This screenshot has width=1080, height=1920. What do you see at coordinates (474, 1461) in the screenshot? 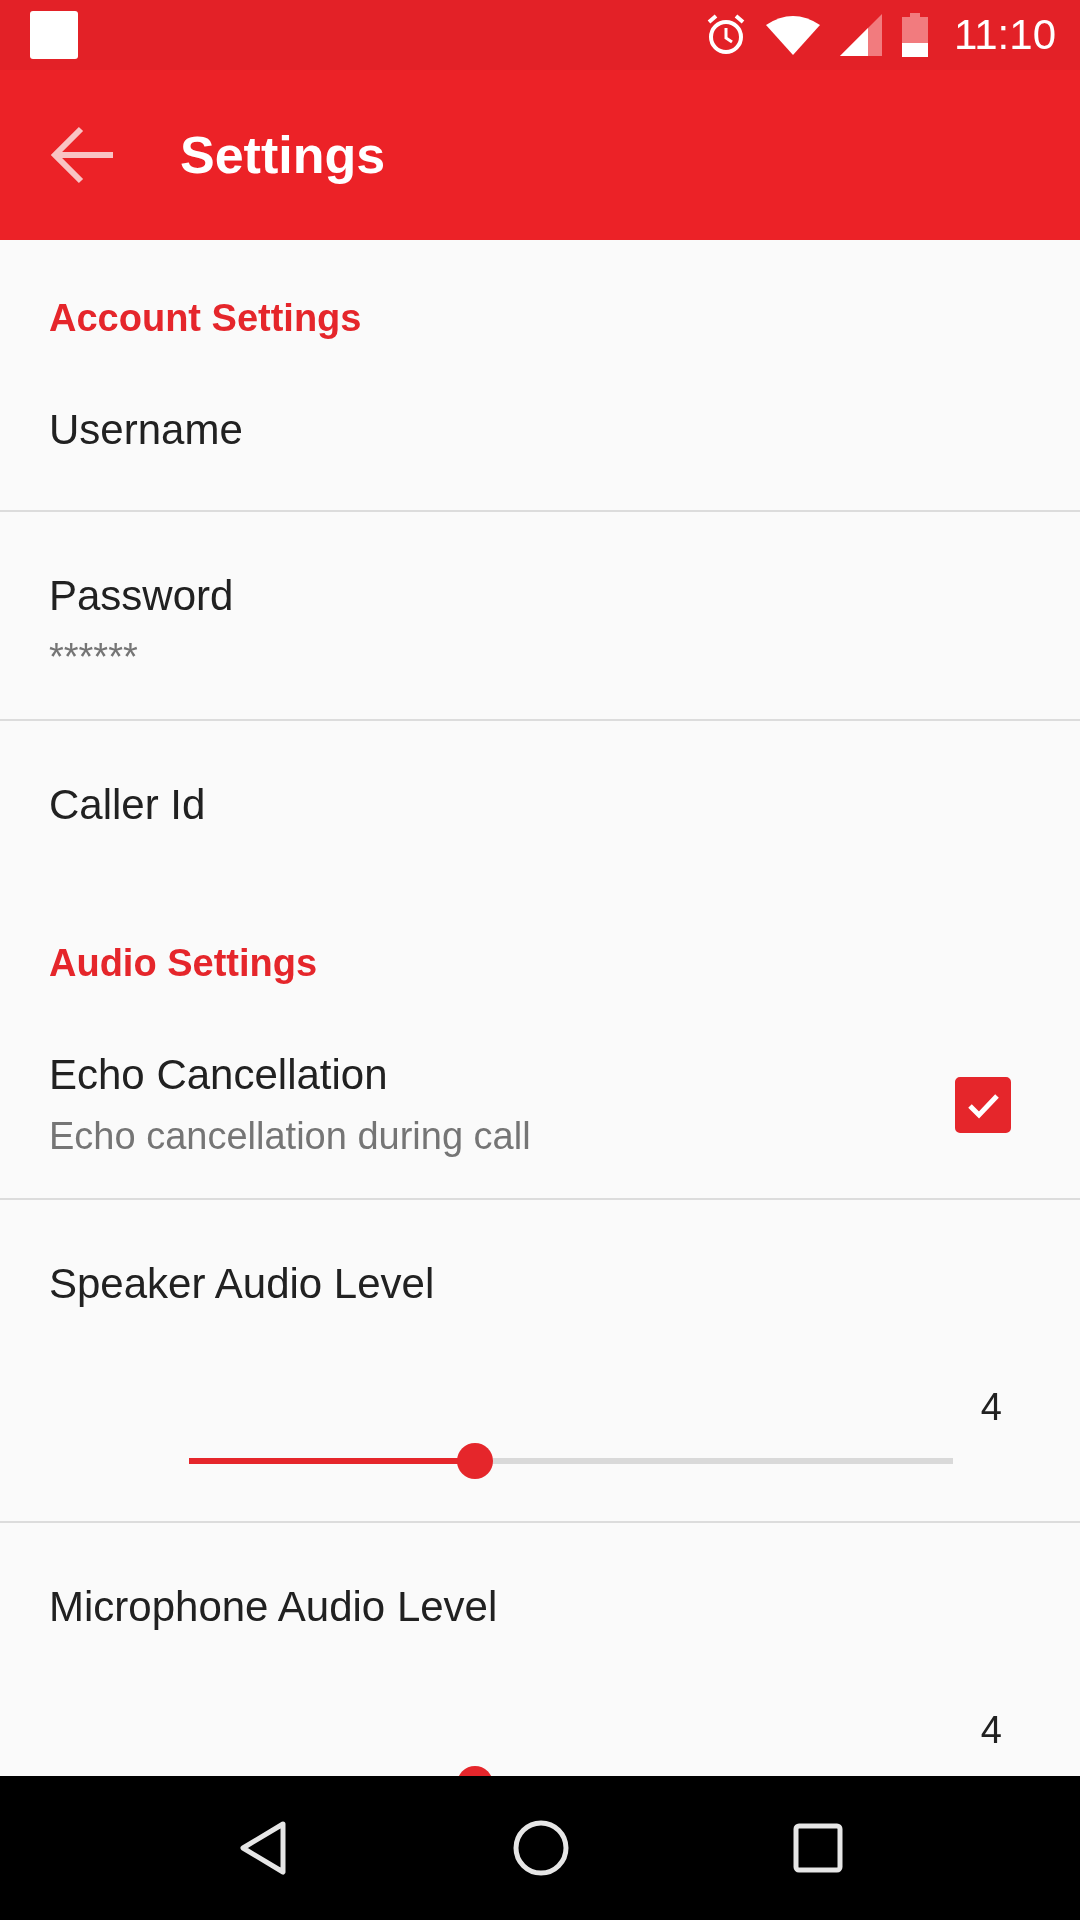
I see `slider-thumb` at bounding box center [474, 1461].